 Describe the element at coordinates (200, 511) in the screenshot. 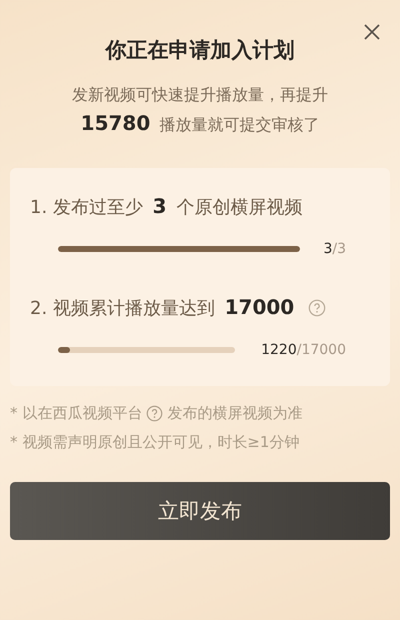

I see `publish-button: 立即发布` at that location.